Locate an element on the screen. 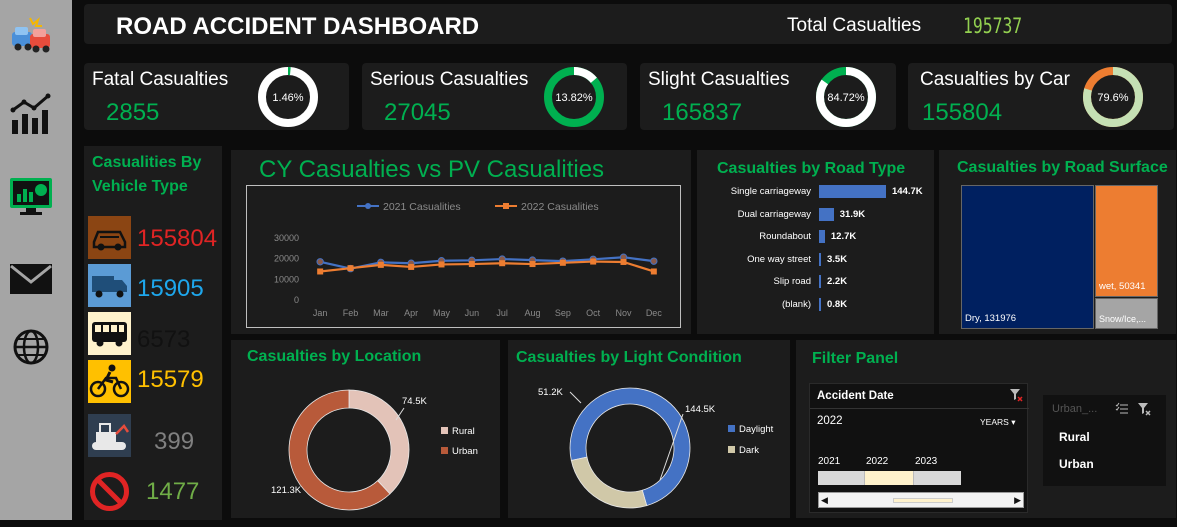 The image size is (1177, 527). legend-label: 2022 Casualities is located at coordinates (560, 207).